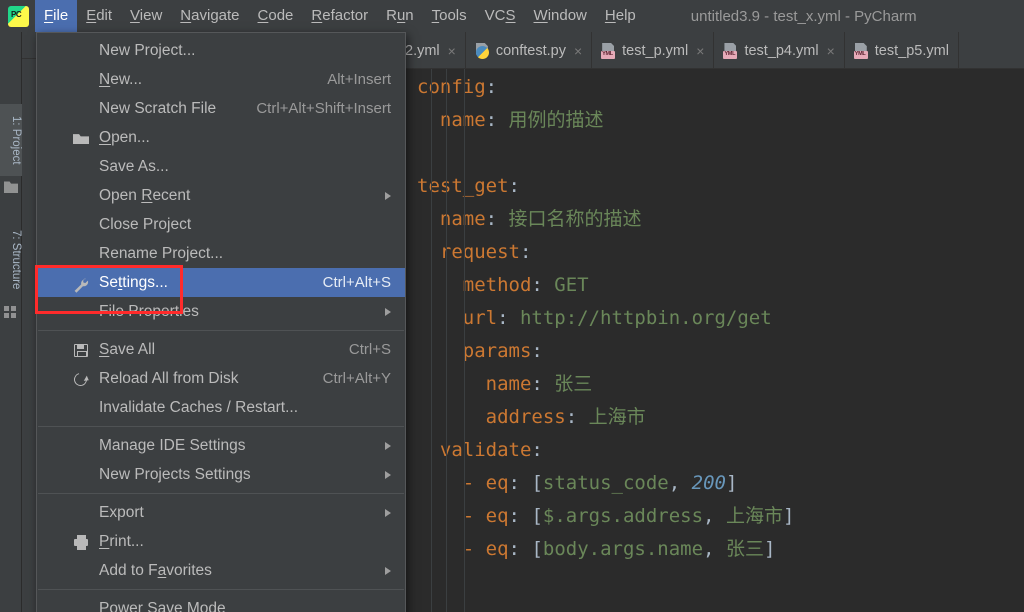 This screenshot has width=1024, height=612. Describe the element at coordinates (497, 549) in the screenshot. I see `code-token: eq` at that location.